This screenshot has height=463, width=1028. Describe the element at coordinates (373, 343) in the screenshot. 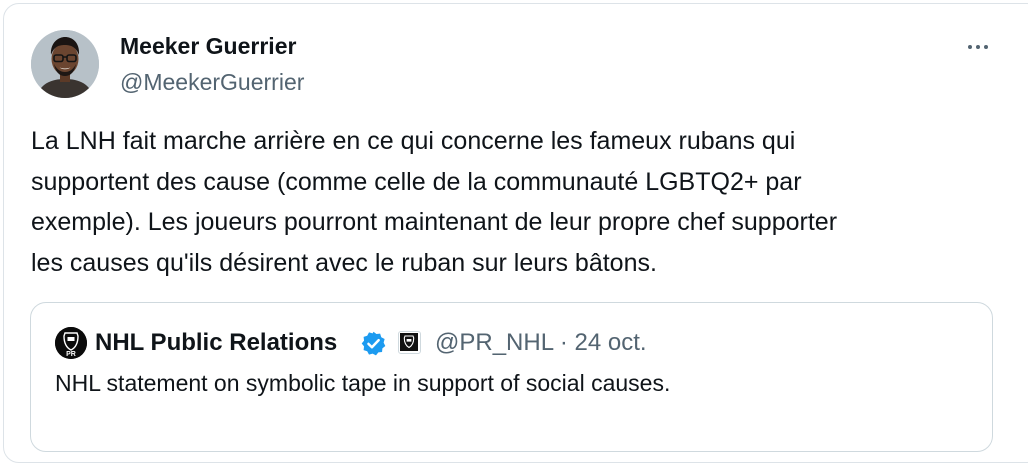

I see `verified-badge-icon` at that location.